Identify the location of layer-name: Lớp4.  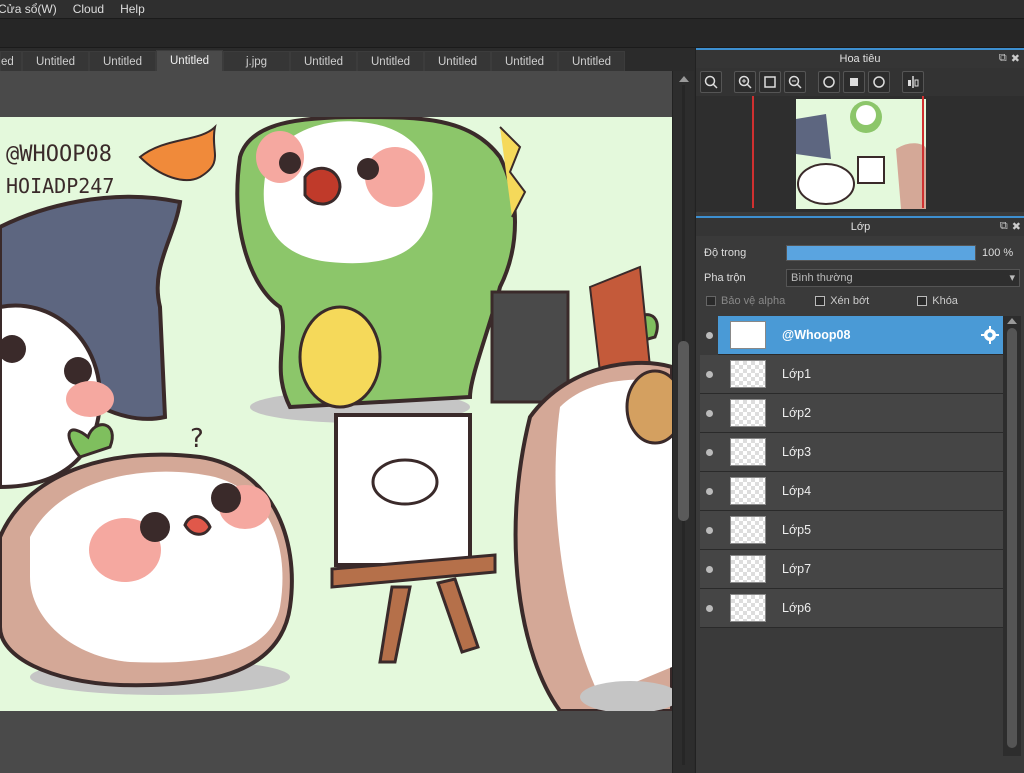
(797, 491).